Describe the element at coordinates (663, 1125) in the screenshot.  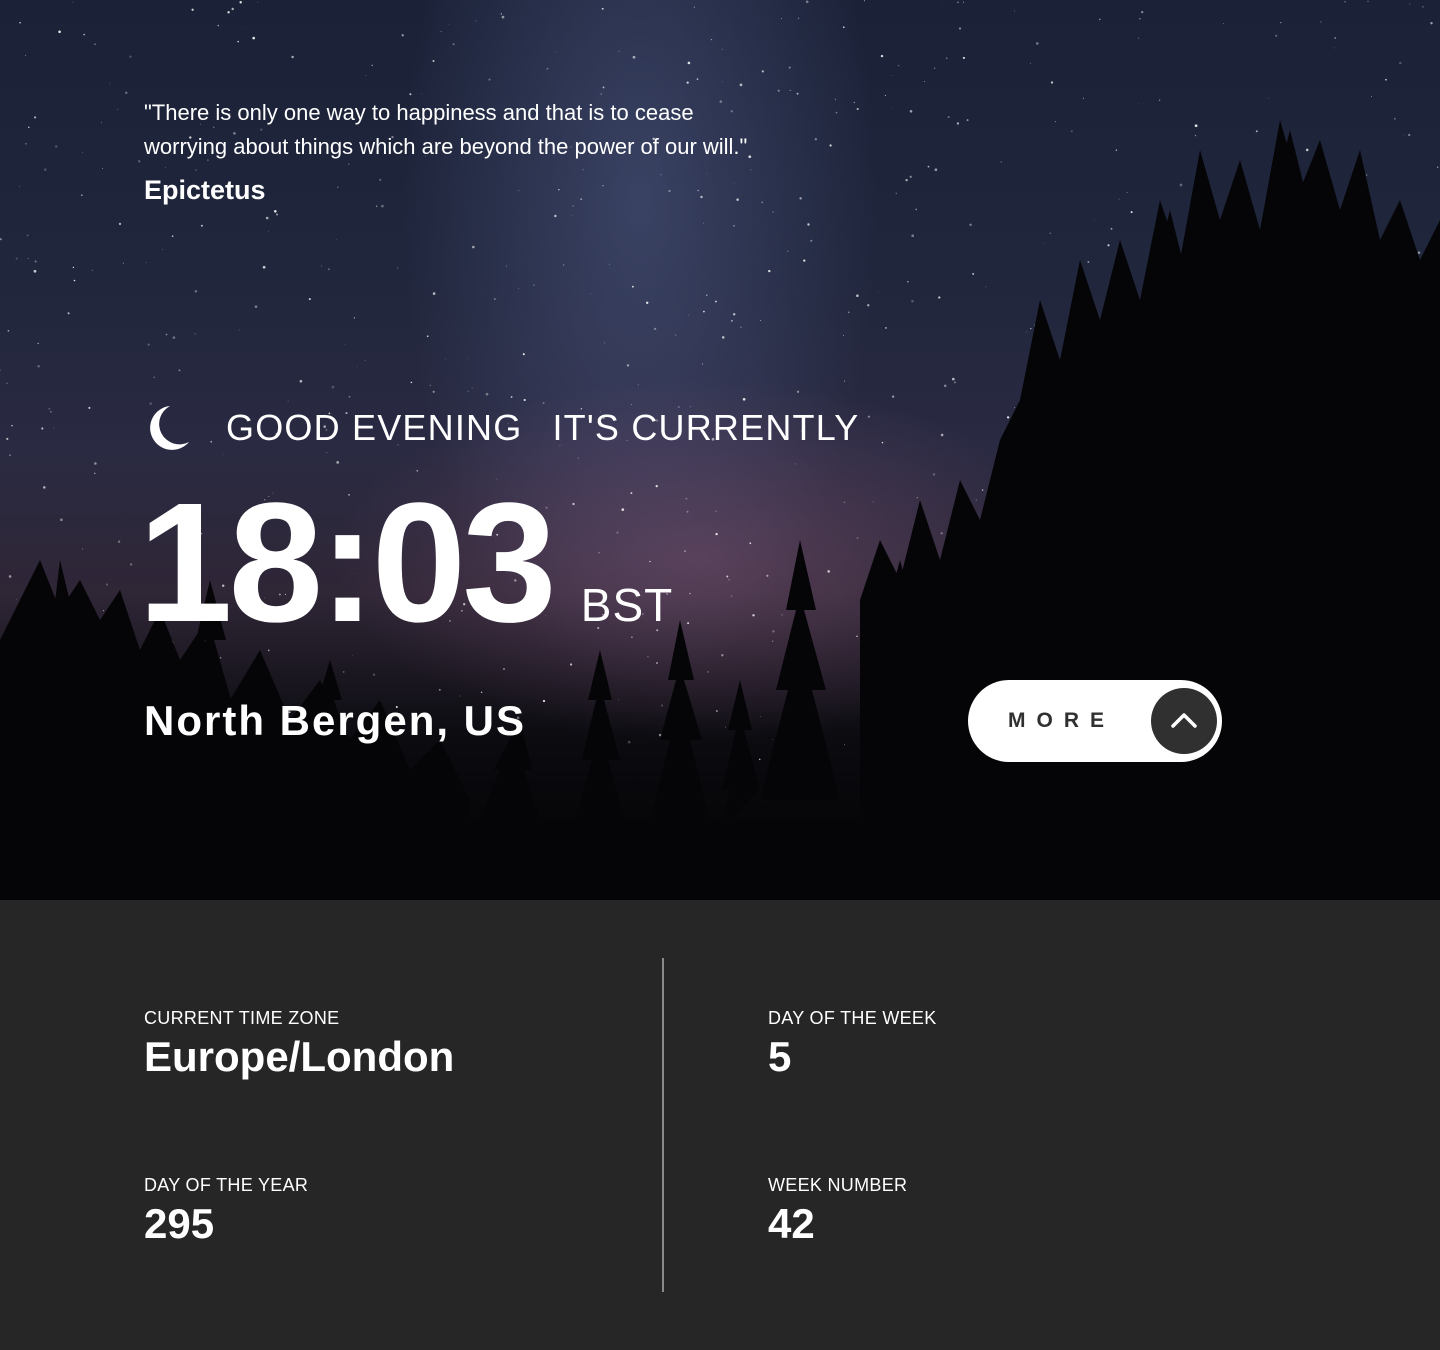
I see `details-divider` at that location.